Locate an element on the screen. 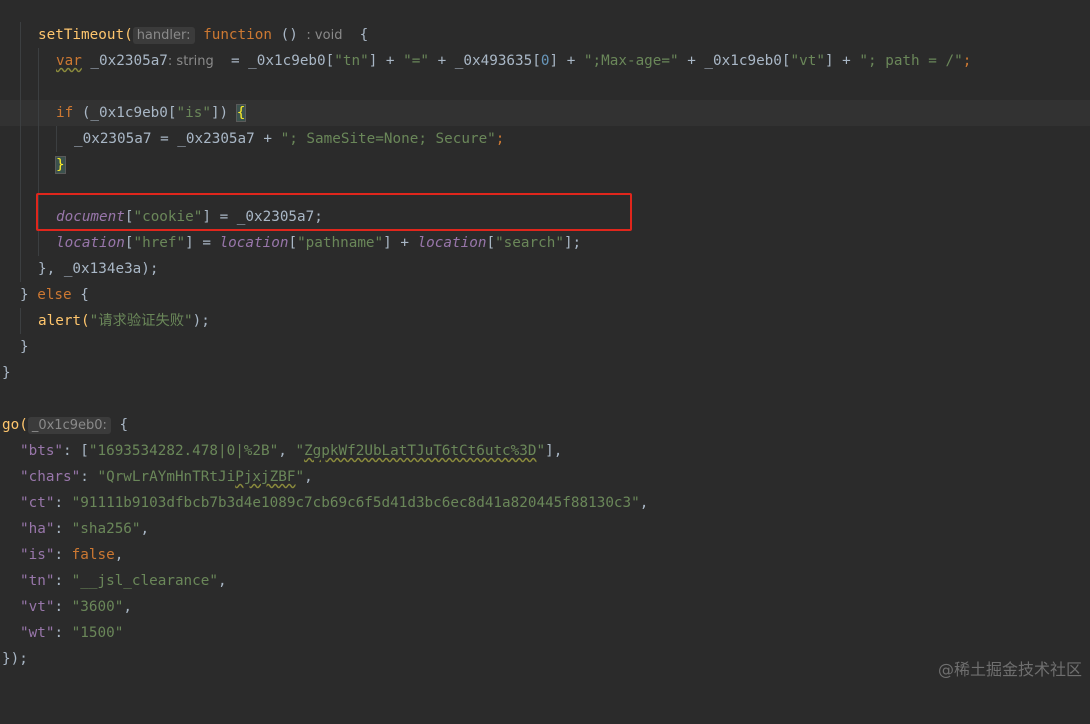 The width and height of the screenshot is (1090, 724). matched-brace: } is located at coordinates (60, 165).